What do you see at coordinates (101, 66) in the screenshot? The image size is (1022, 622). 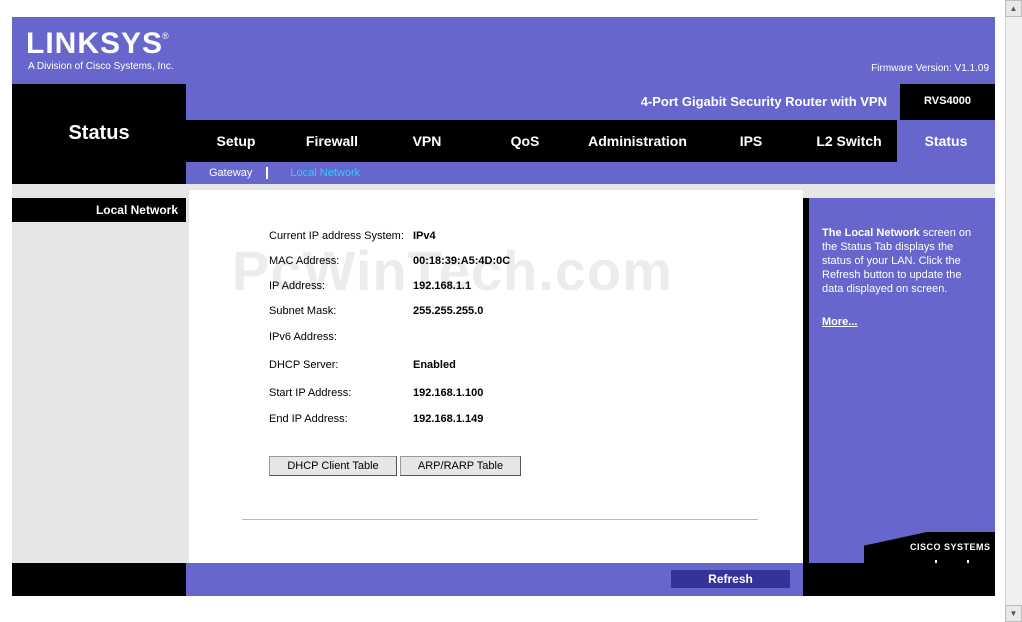 I see `logo-subtitle: A Division of Cisco Systems, Inc.` at bounding box center [101, 66].